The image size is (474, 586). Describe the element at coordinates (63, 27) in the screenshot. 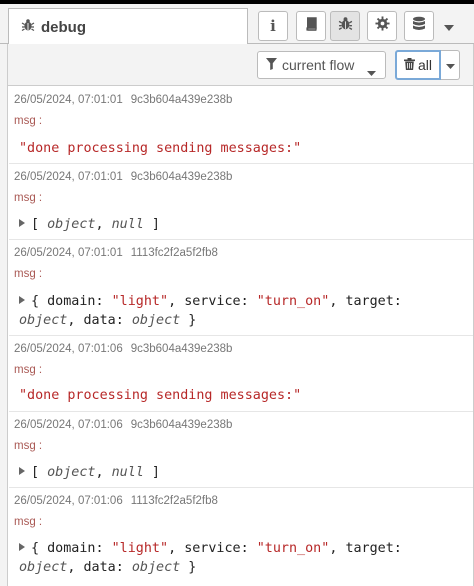

I see `tab-title: debug` at that location.